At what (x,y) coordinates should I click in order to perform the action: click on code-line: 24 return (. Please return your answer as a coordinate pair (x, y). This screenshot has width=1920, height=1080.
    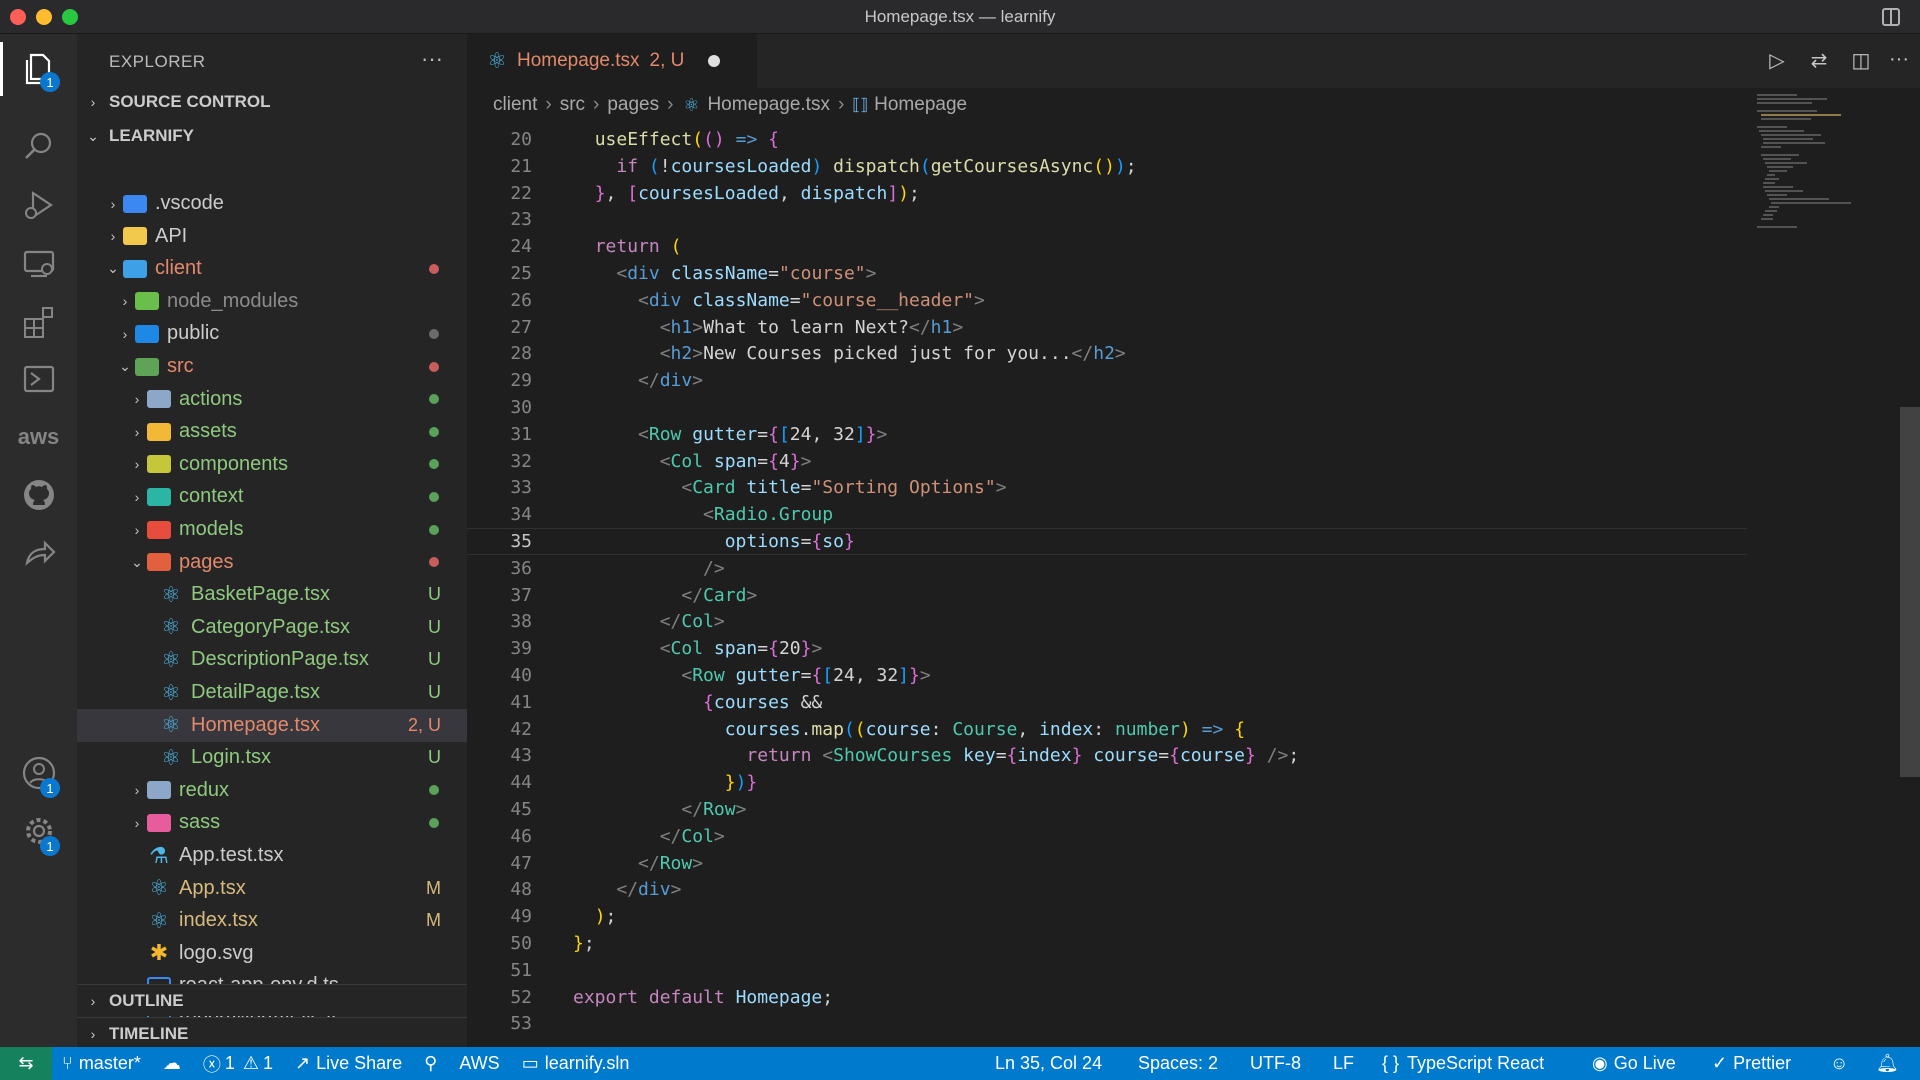
    Looking at the image, I should click on (1107, 246).